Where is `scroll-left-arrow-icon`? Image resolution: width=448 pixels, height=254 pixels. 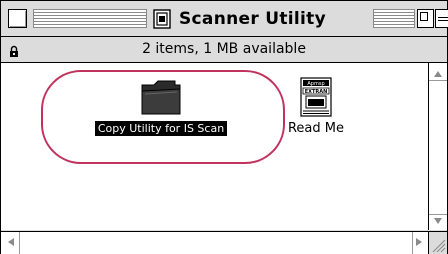 scroll-left-arrow-icon is located at coordinates (11, 242).